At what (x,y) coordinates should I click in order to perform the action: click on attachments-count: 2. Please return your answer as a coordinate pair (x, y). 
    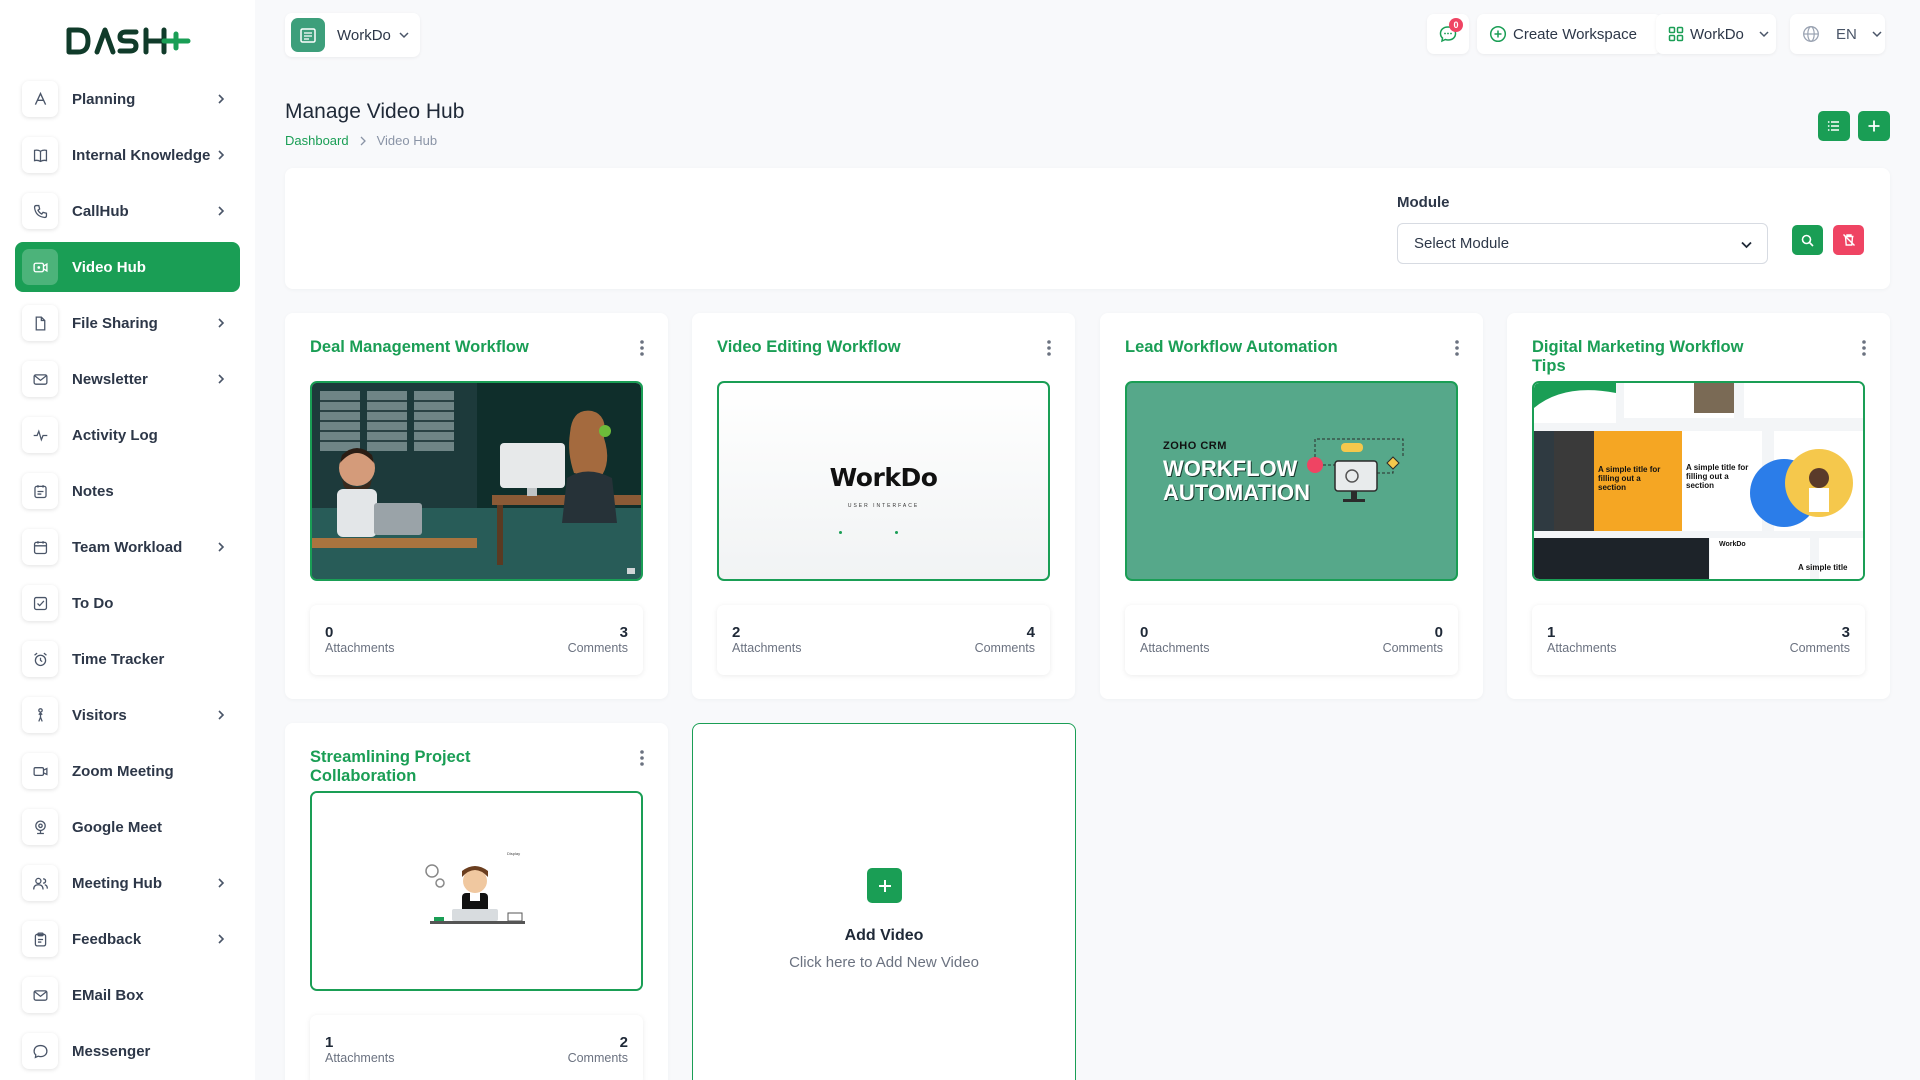
    Looking at the image, I should click on (736, 632).